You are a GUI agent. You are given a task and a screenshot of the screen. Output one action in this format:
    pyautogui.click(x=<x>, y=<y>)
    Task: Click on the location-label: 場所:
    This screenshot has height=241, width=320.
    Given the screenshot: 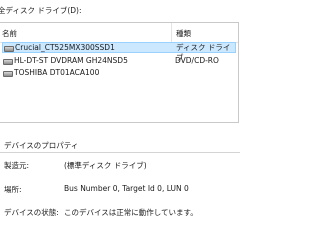 What is the action you would take?
    pyautogui.click(x=13, y=189)
    